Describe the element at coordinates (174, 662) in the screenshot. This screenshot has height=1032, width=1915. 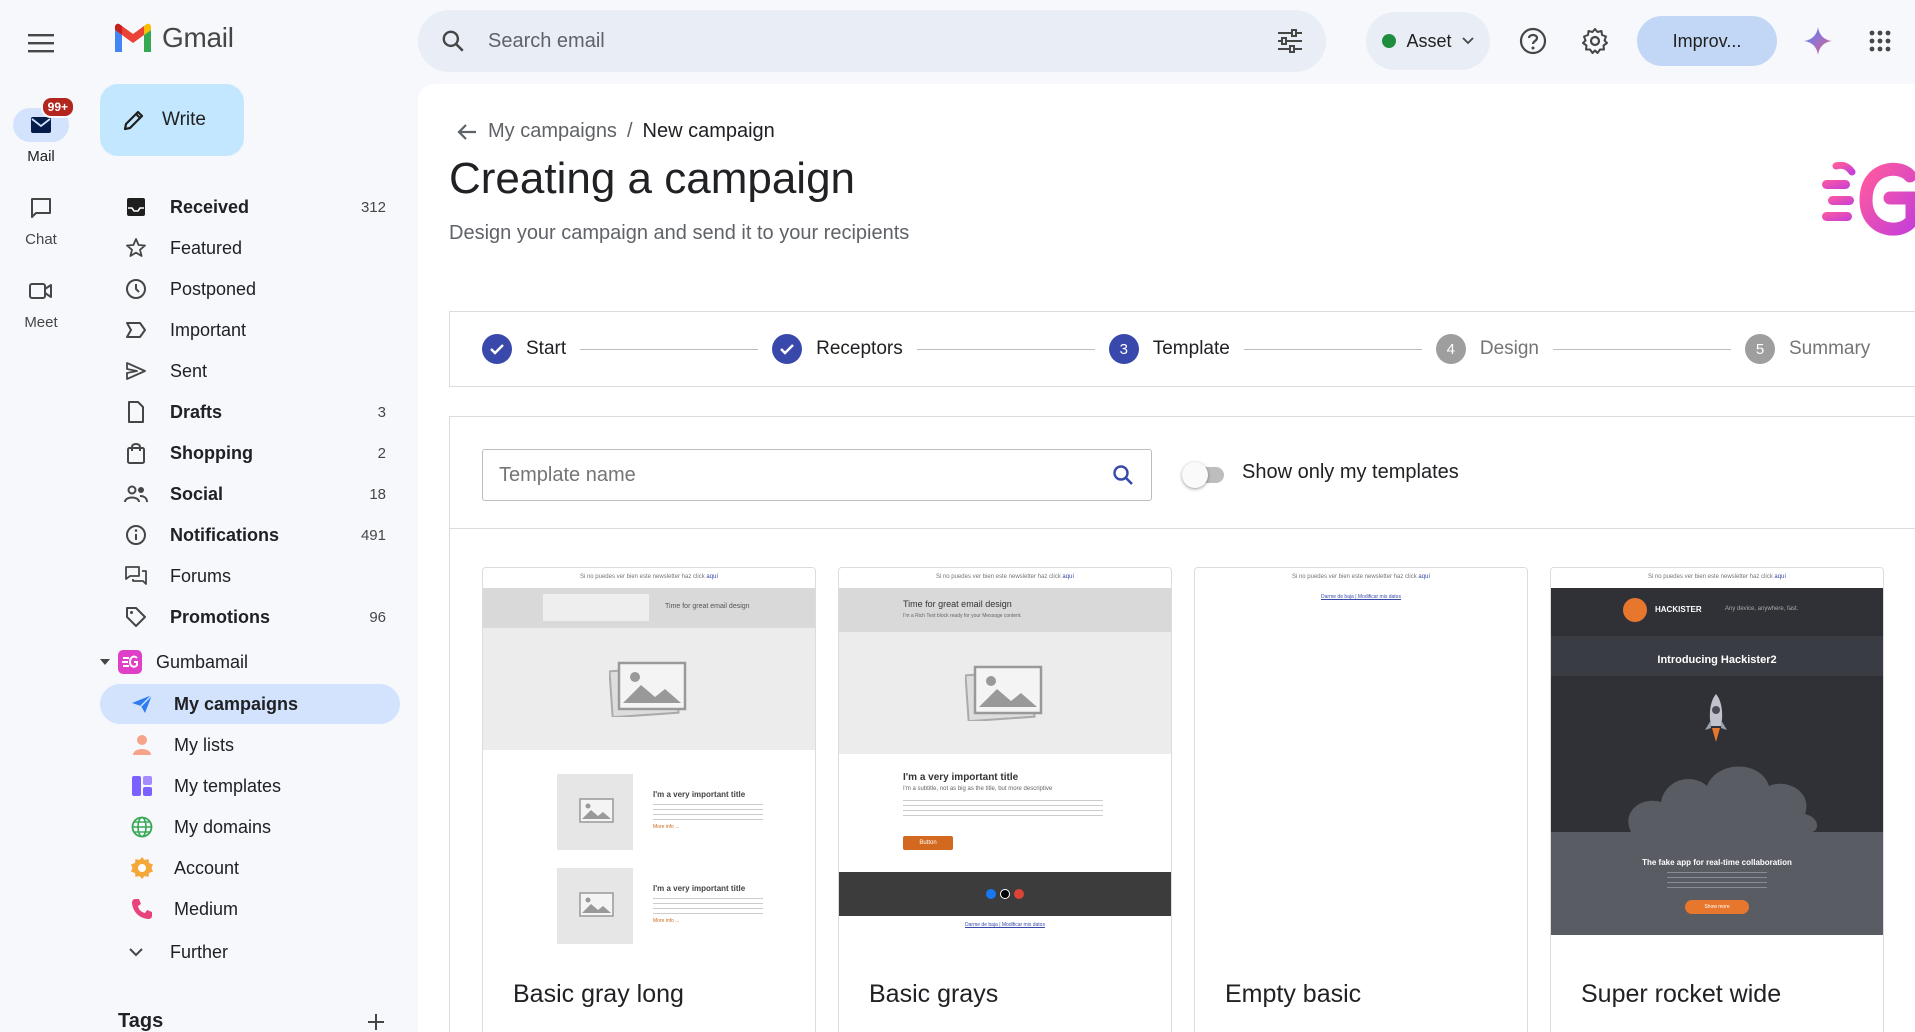
I see `addon-gumbamail-header: Gumbamail` at that location.